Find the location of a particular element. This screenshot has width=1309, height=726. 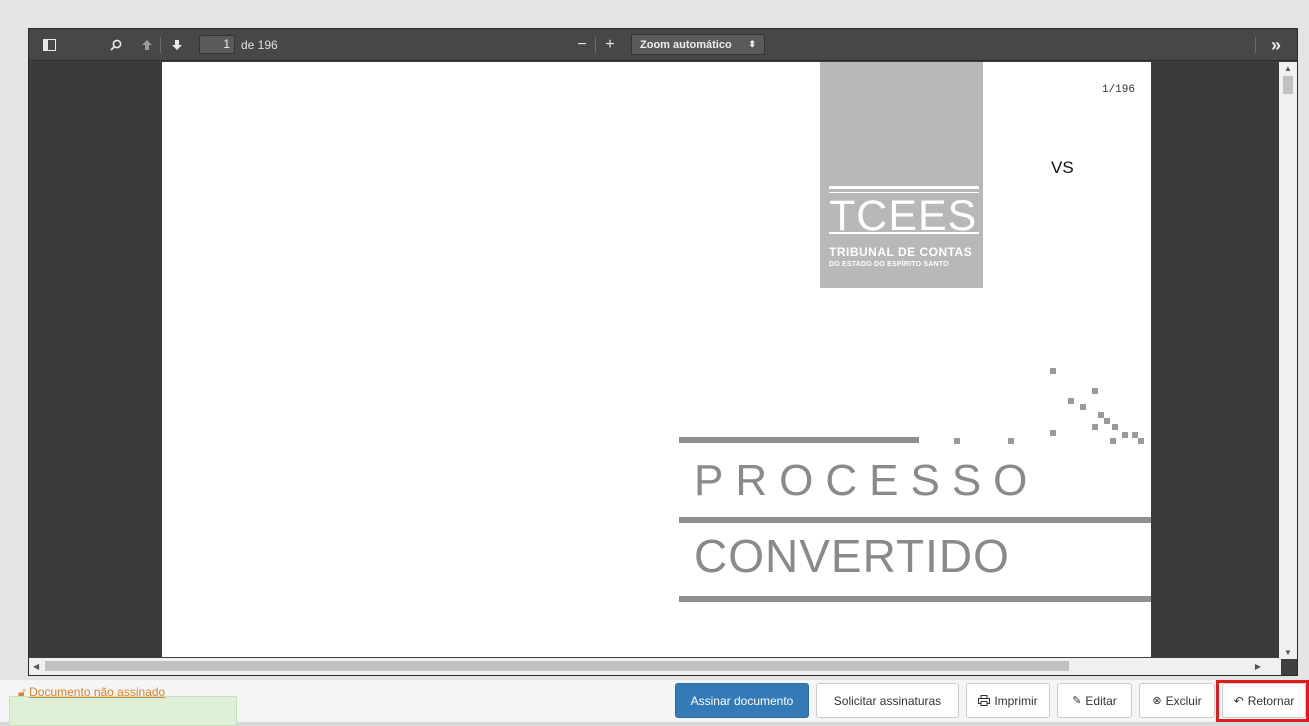

search-icon is located at coordinates (116, 45).